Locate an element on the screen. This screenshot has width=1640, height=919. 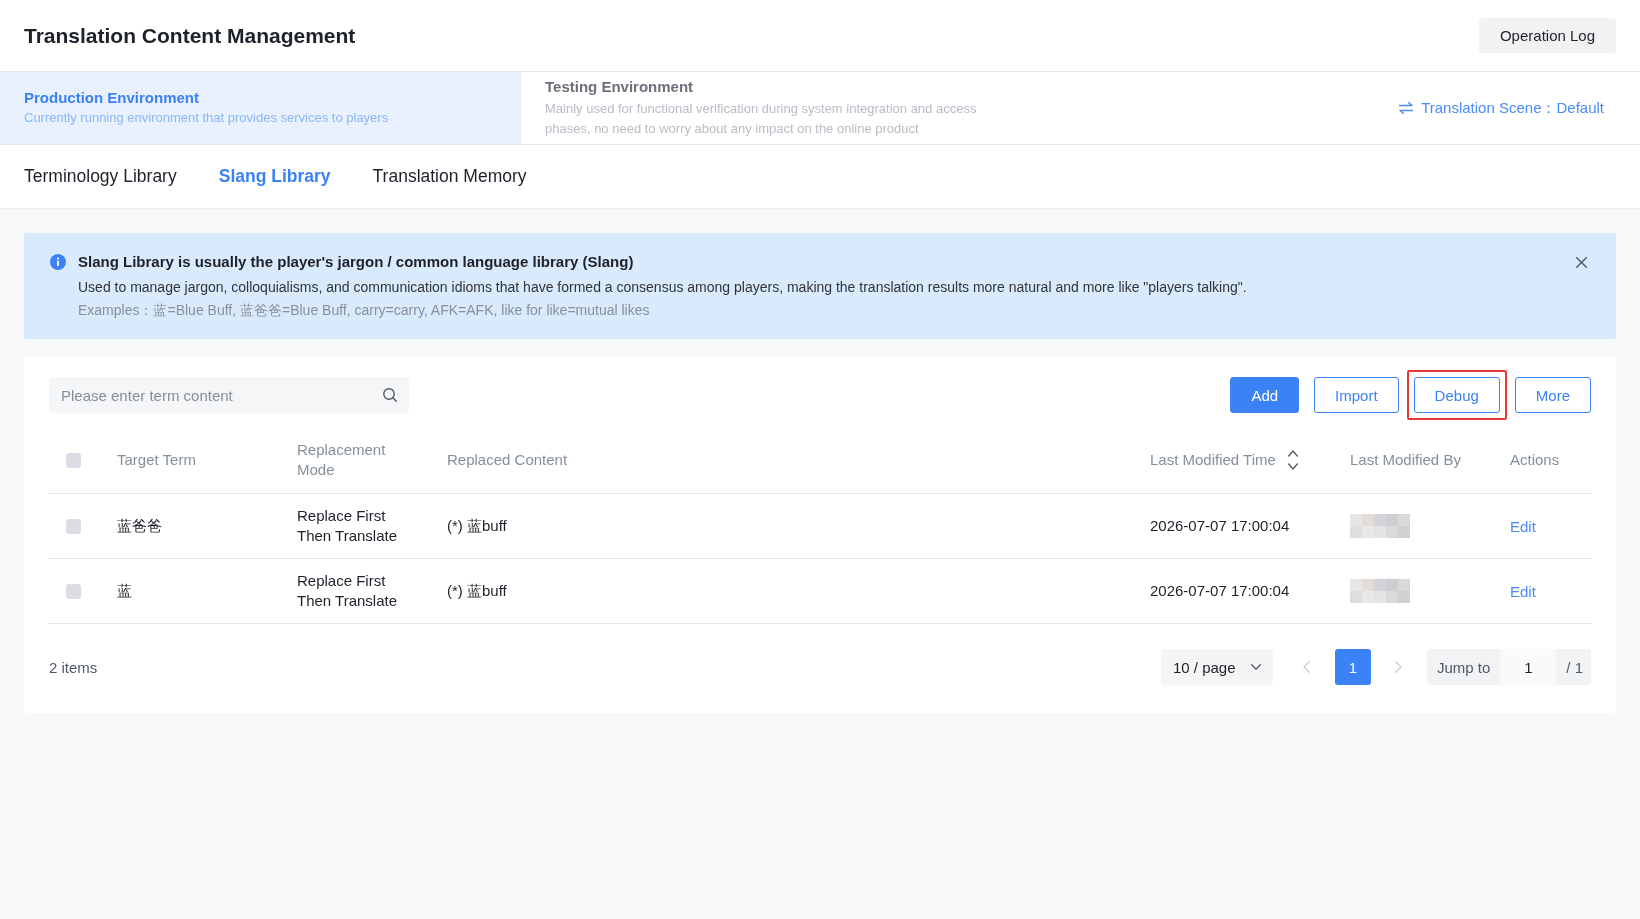
page-title: Translation Content Management is located at coordinates (190, 35).